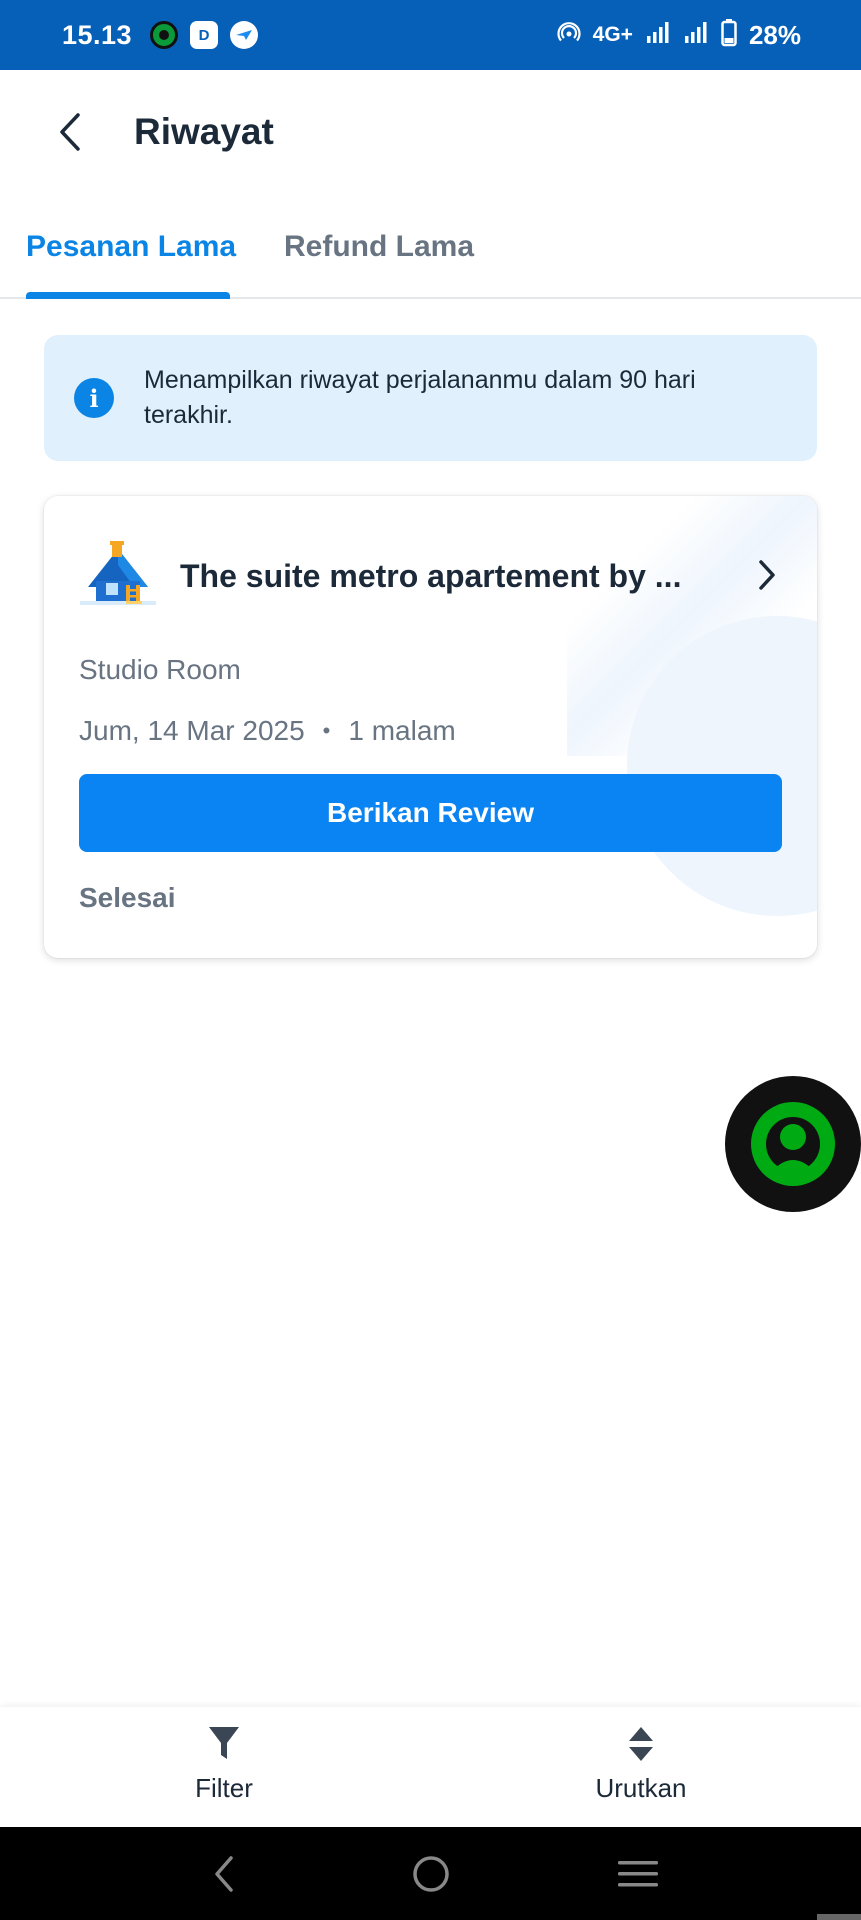 The height and width of the screenshot is (1920, 861). I want to click on gojek-floating-bubble, so click(793, 1144).